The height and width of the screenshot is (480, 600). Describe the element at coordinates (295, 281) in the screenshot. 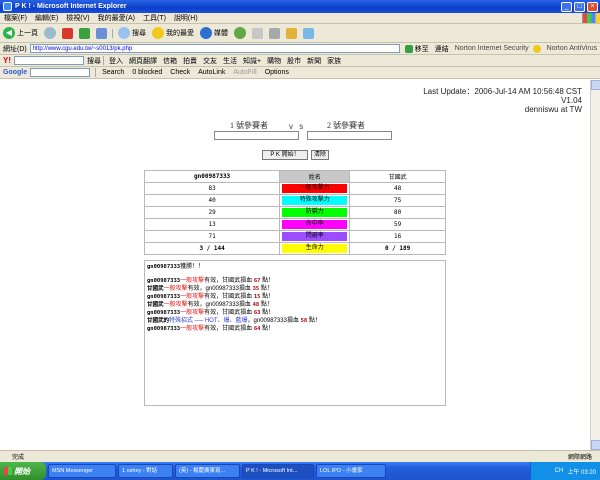

I see `log-line: gn00987333一般攻擊有效，甘國武損血 67 點！` at that location.